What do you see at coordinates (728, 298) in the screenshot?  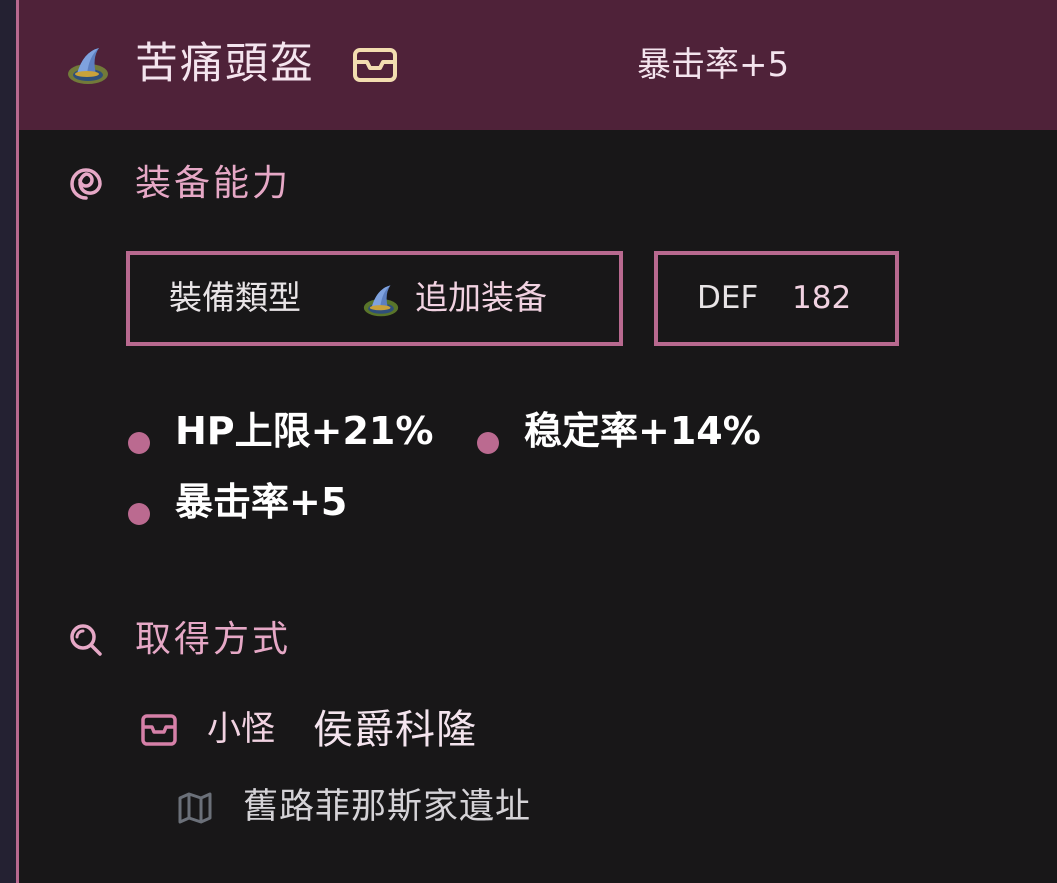 I see `def-label: DEF` at bounding box center [728, 298].